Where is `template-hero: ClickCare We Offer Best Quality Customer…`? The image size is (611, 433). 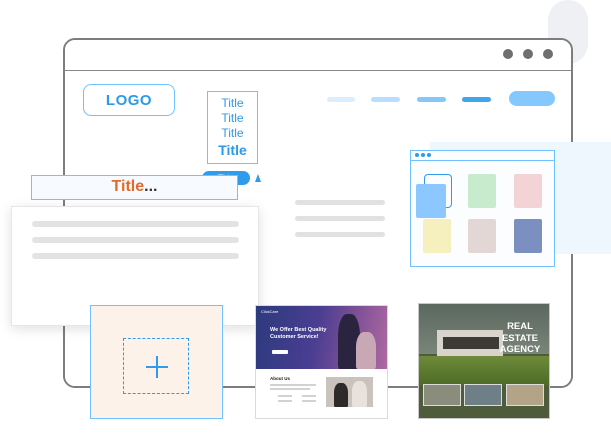
template-hero: ClickCare We Offer Best Quality Customer… is located at coordinates (321, 337).